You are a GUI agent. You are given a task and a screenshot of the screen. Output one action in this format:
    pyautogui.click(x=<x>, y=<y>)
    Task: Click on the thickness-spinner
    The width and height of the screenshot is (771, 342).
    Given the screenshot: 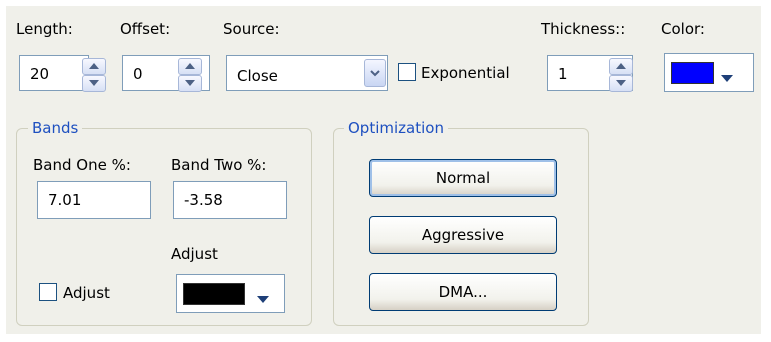 What is the action you would take?
    pyautogui.click(x=621, y=75)
    